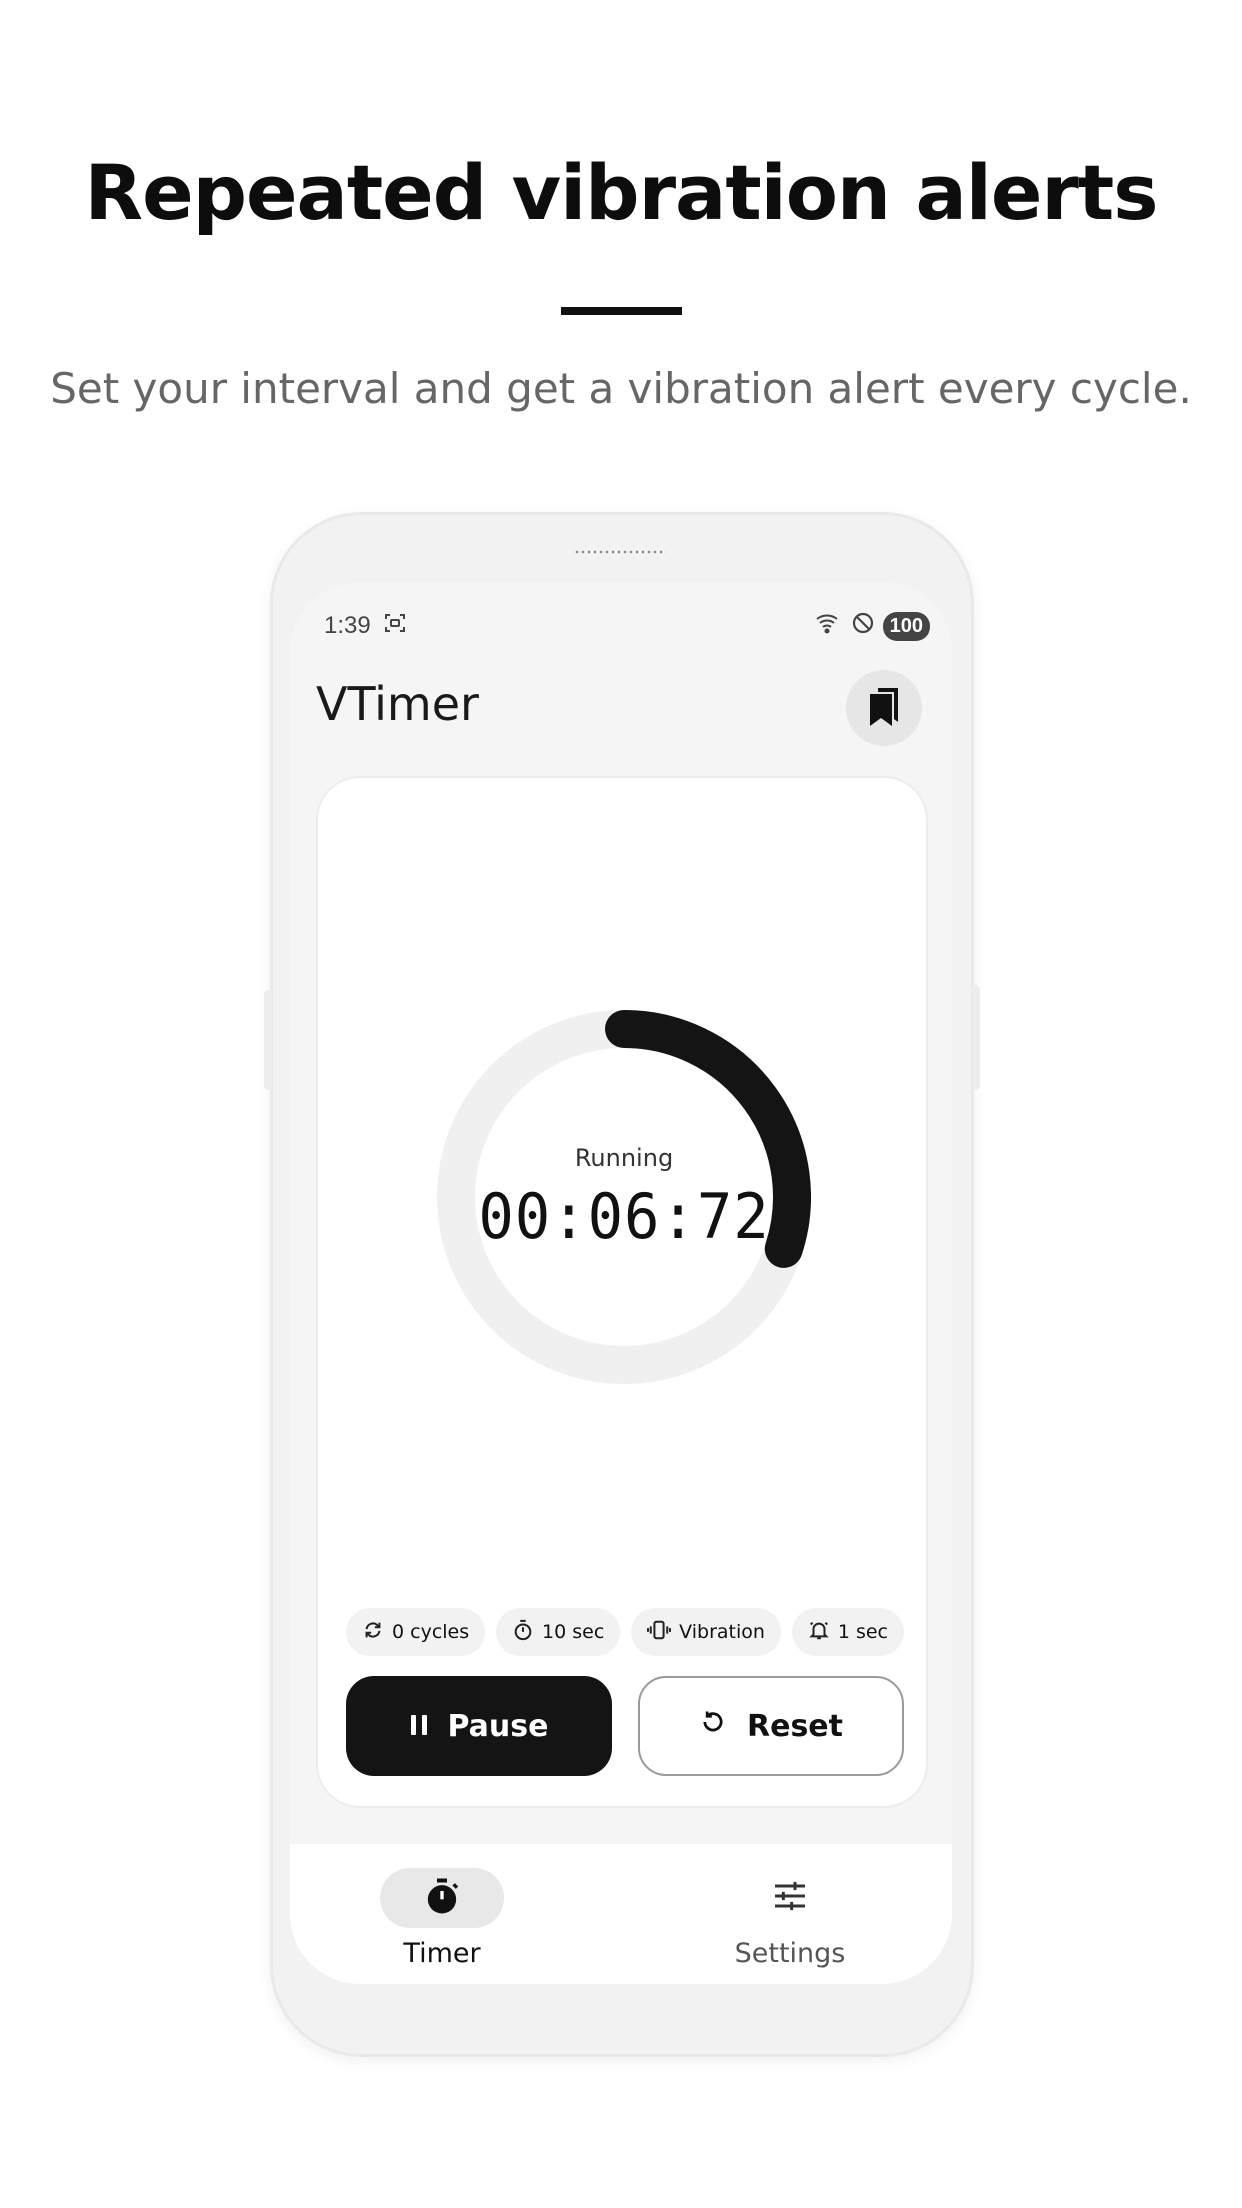  What do you see at coordinates (829, 626) in the screenshot?
I see `wifi-icon` at bounding box center [829, 626].